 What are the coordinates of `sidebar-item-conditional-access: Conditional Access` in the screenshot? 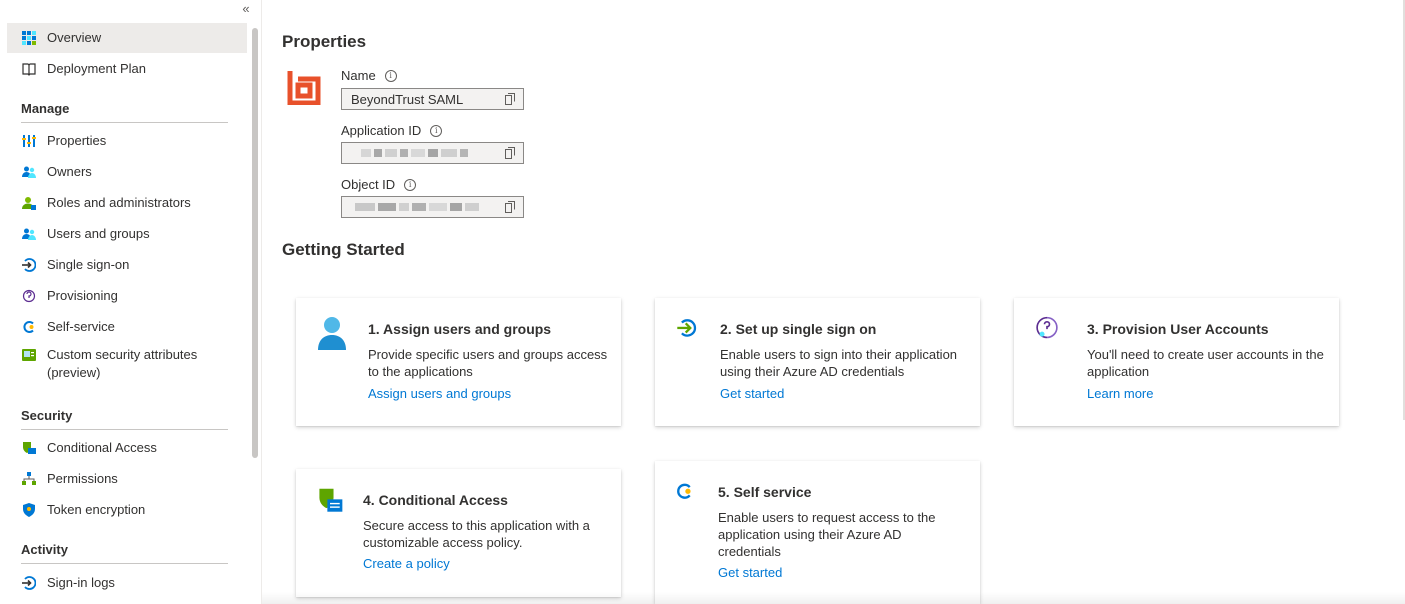 It's located at (127, 448).